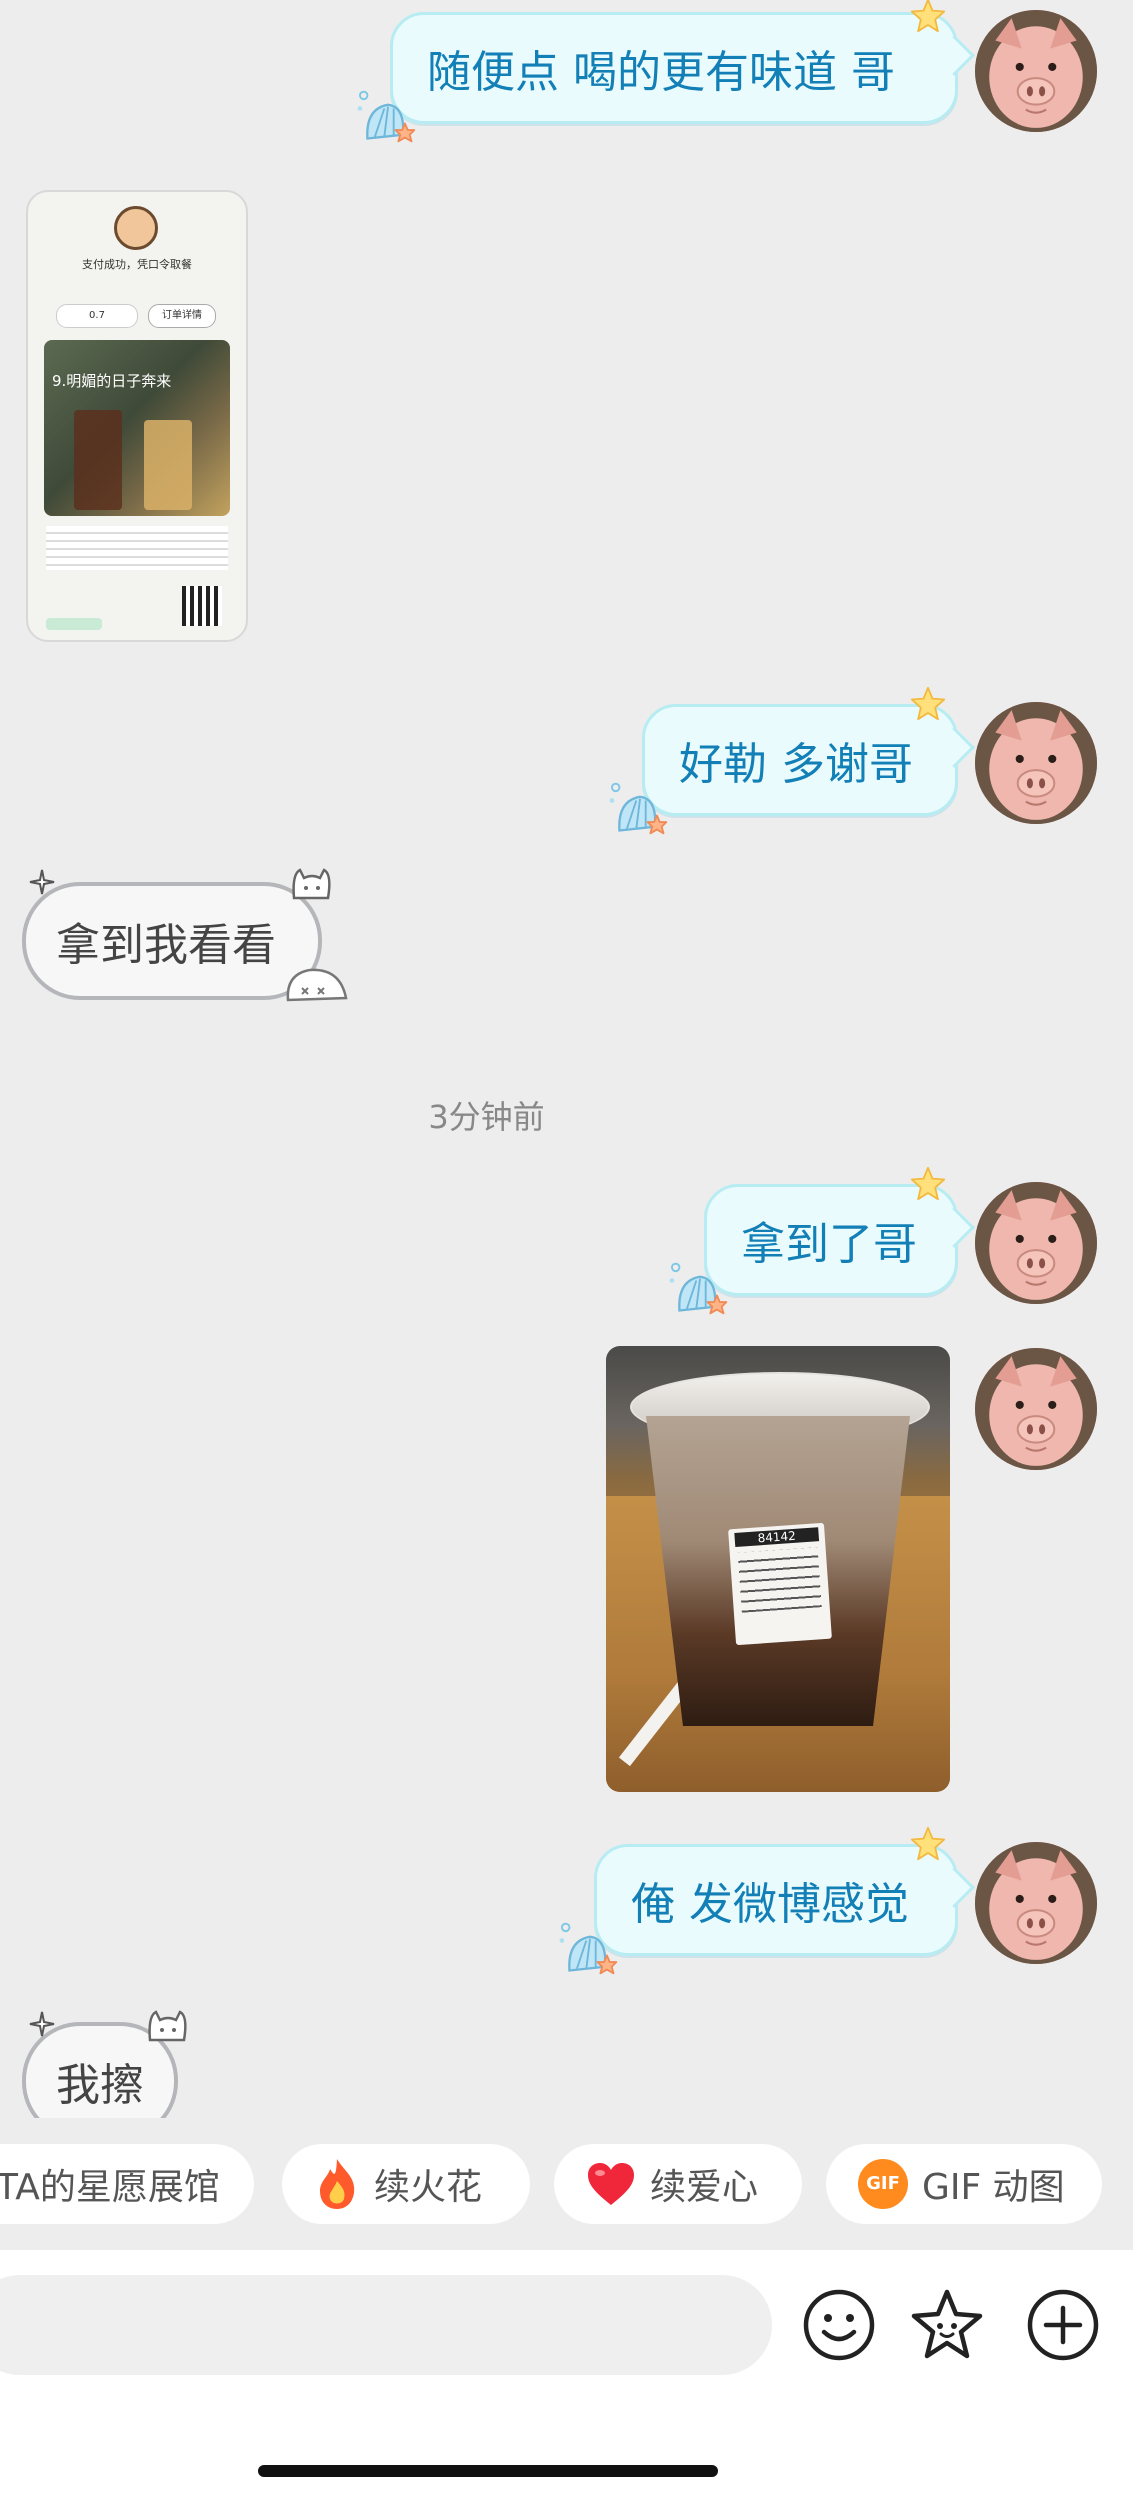 Image resolution: width=1133 pixels, height=2503 pixels. What do you see at coordinates (486, 1117) in the screenshot?
I see `message-timestamp: 3分钟前` at bounding box center [486, 1117].